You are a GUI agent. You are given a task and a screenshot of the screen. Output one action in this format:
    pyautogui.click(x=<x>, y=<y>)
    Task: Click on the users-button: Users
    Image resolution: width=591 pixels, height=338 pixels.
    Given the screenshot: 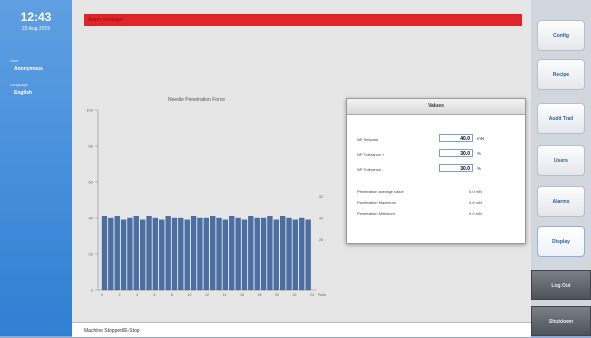 What is the action you would take?
    pyautogui.click(x=561, y=160)
    